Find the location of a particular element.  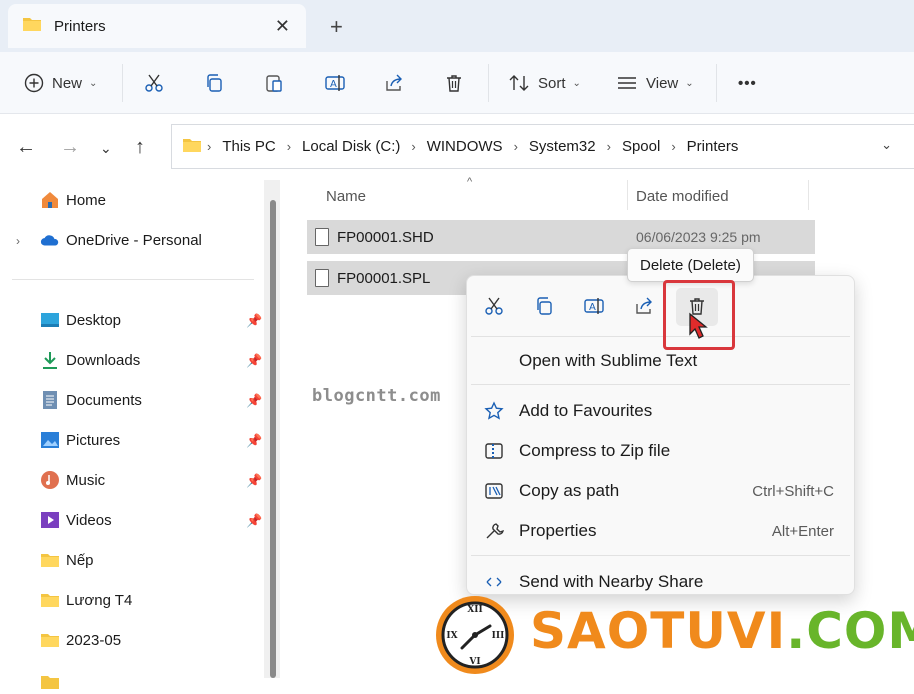

menu-item-open-with-sublime: Open with Sublime Text is located at coordinates (660, 361).